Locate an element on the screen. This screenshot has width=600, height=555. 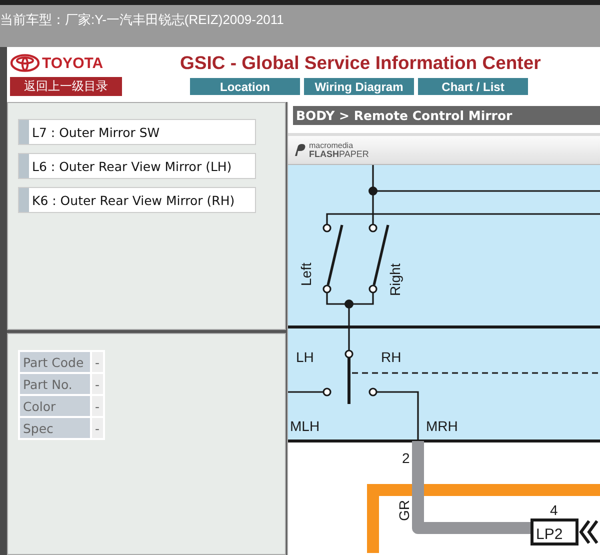
toyota-emblem-icon is located at coordinates (25, 63).